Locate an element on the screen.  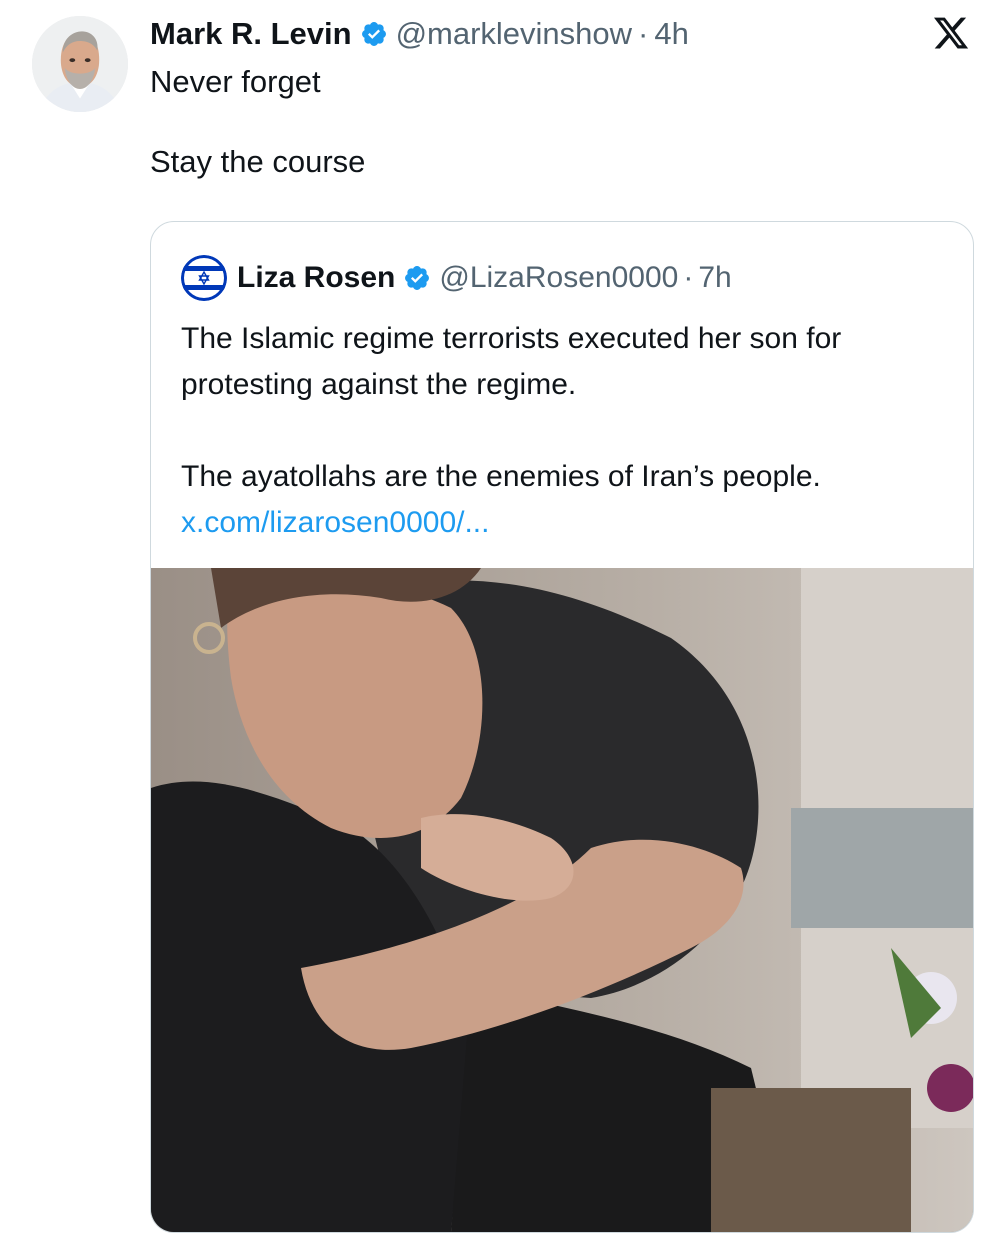
author-display-name: Mark R. Levin is located at coordinates (251, 34).